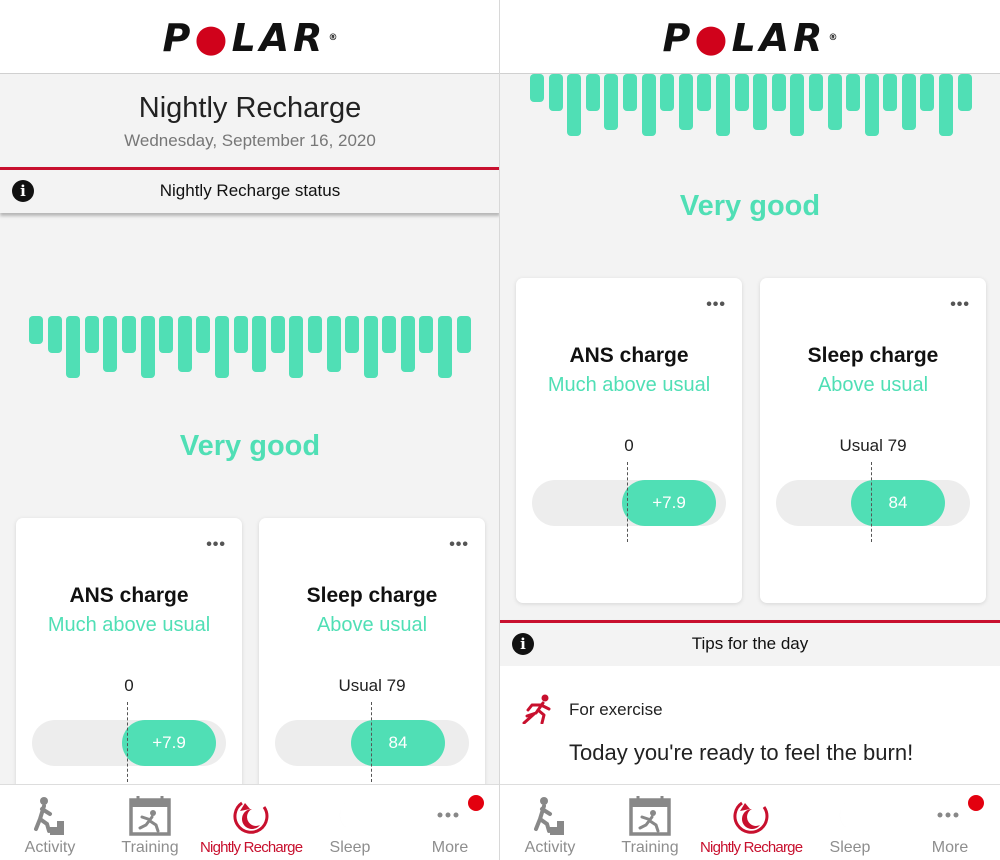 The width and height of the screenshot is (1000, 860). What do you see at coordinates (348, 815) in the screenshot?
I see `moon-icon` at bounding box center [348, 815].